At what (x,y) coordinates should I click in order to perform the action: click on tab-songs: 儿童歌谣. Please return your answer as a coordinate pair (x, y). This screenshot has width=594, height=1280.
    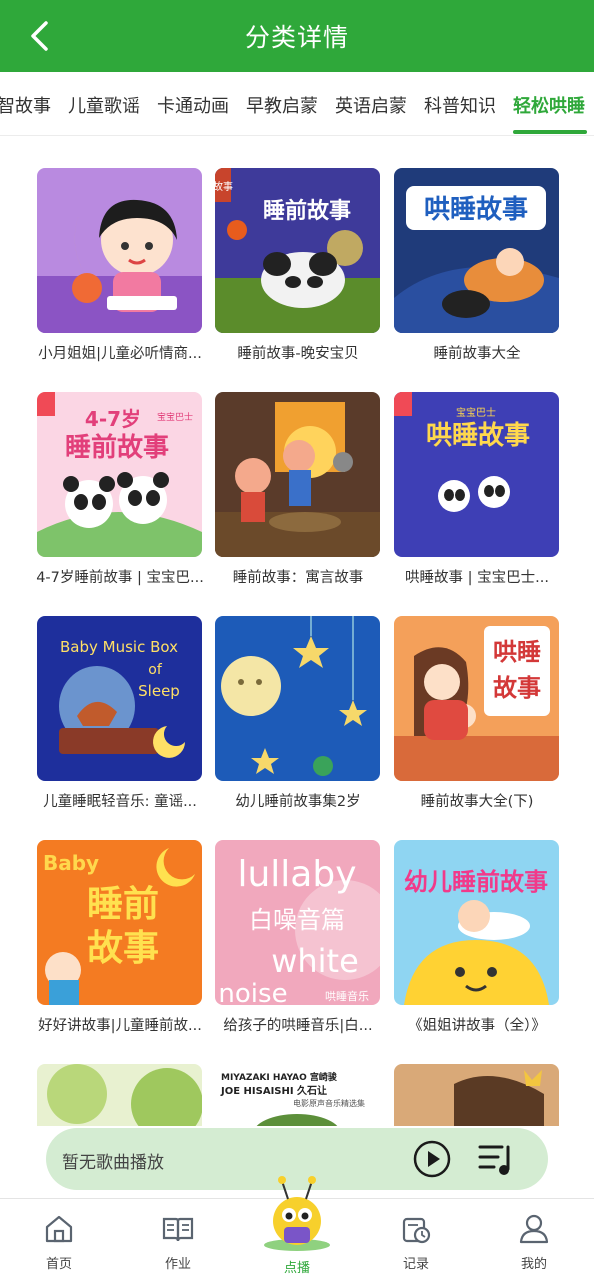
    Looking at the image, I should click on (104, 105).